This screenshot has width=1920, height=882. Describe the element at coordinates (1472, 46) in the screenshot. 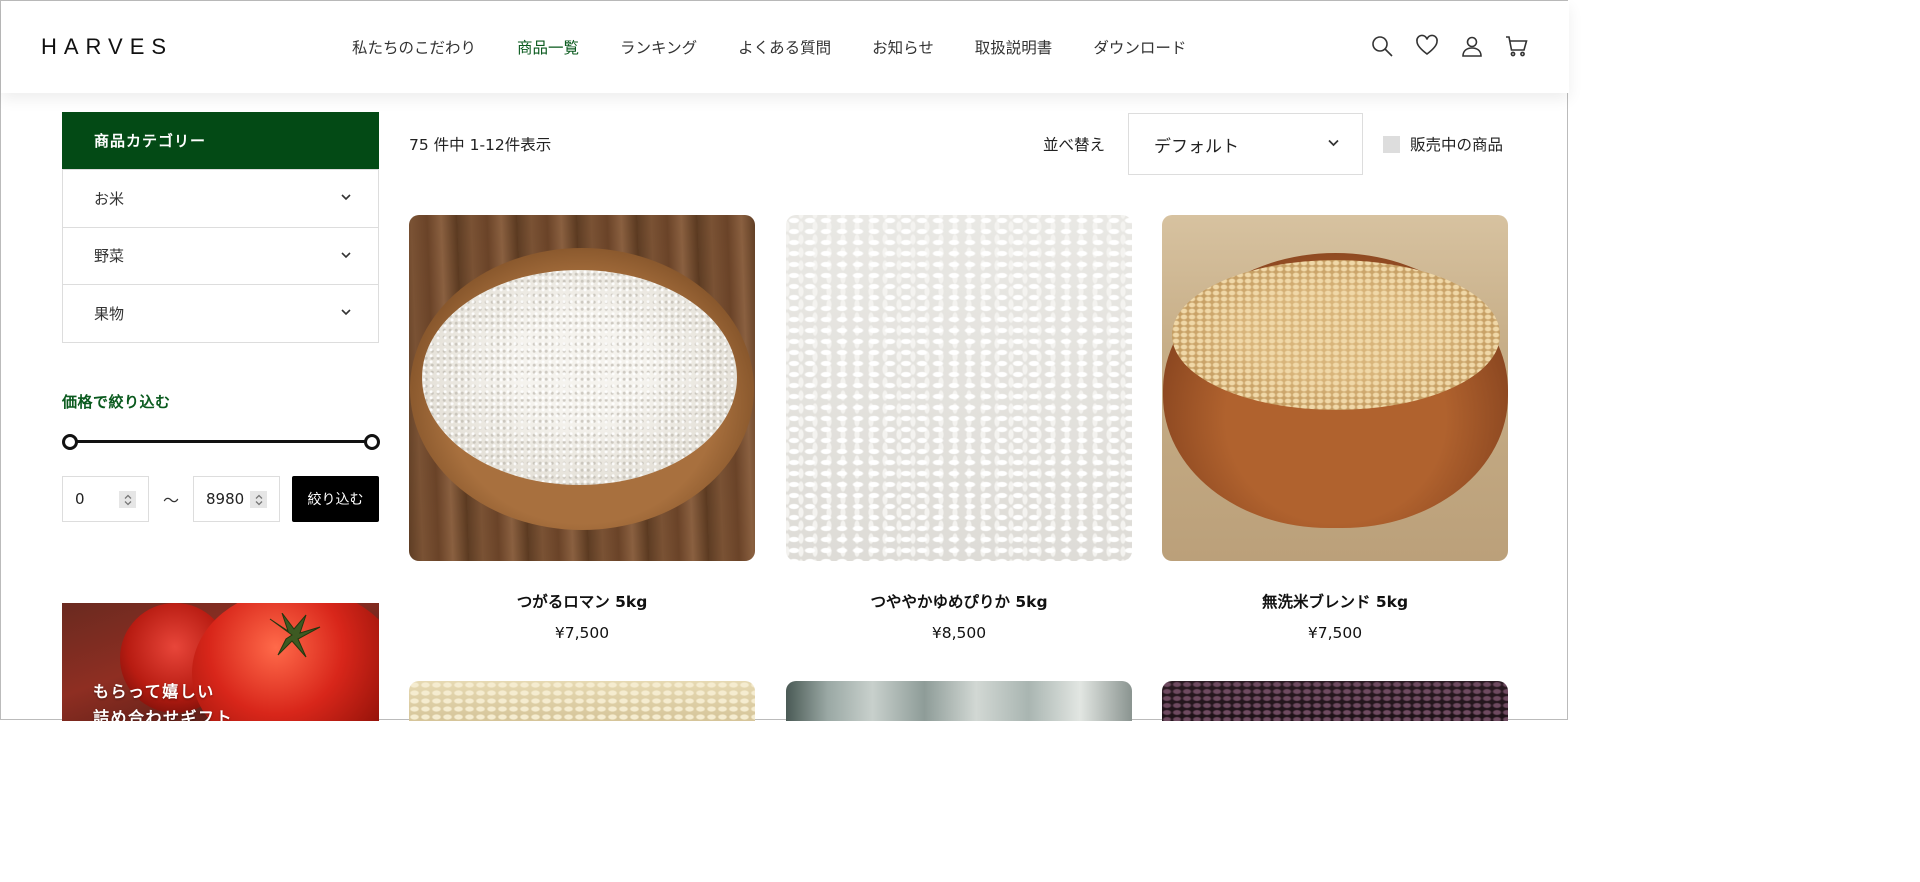

I see `user-icon` at that location.